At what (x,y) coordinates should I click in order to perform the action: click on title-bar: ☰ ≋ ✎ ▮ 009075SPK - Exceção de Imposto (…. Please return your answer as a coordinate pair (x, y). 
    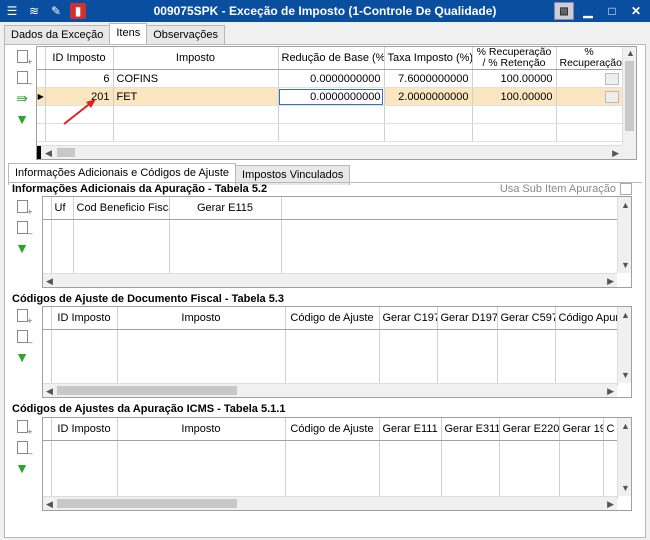
    Looking at the image, I should click on (325, 11).